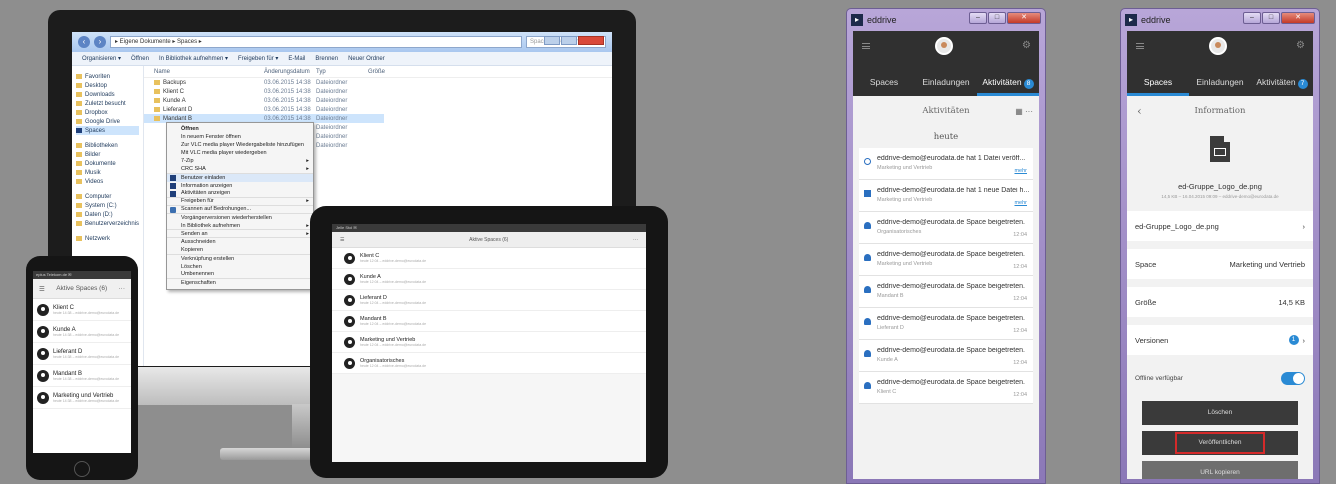 Image resolution: width=1336 pixels, height=484 pixels. I want to click on toolbar-library: In Bibliothek aufnehmen ▾, so click(193, 58).